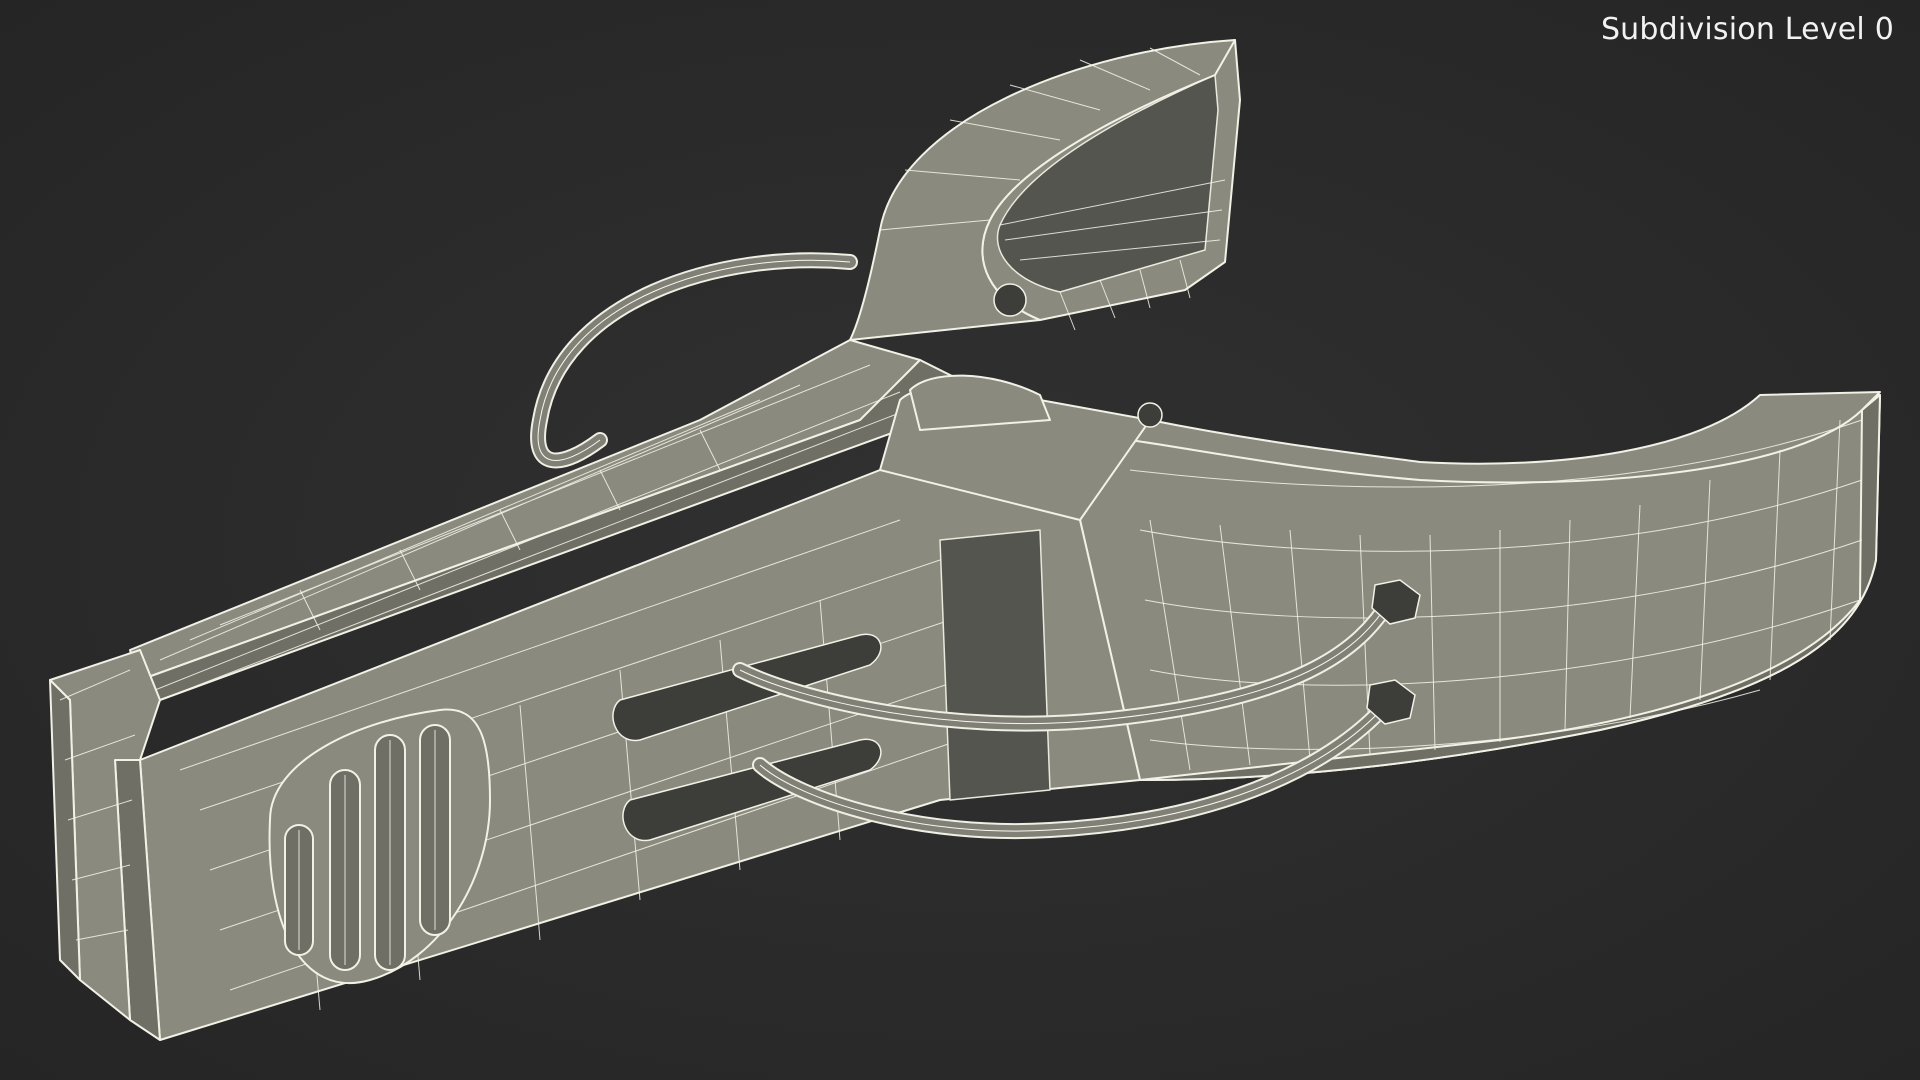 The width and height of the screenshot is (1920, 1080). Describe the element at coordinates (1747, 29) in the screenshot. I see `subdivision-level-label: Subdivision Level 0` at that location.